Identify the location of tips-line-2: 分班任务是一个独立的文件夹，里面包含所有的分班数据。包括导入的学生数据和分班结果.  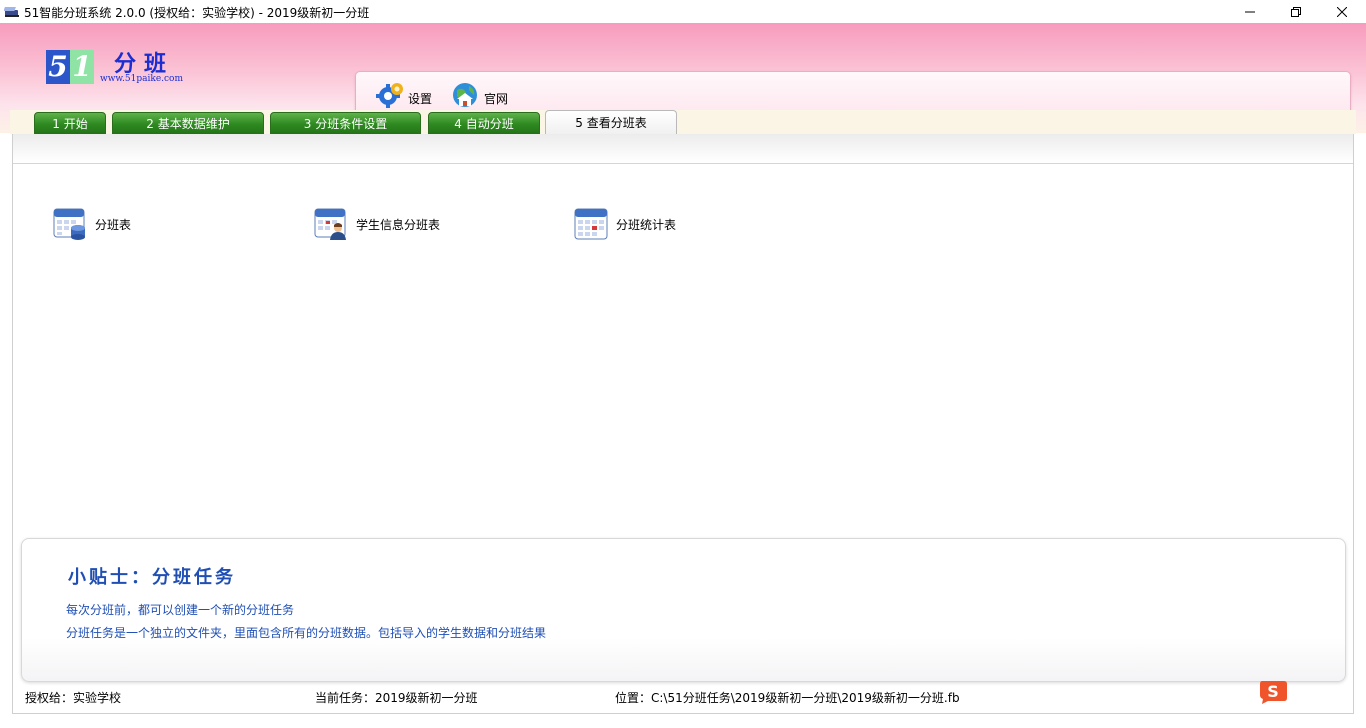
(306, 633).